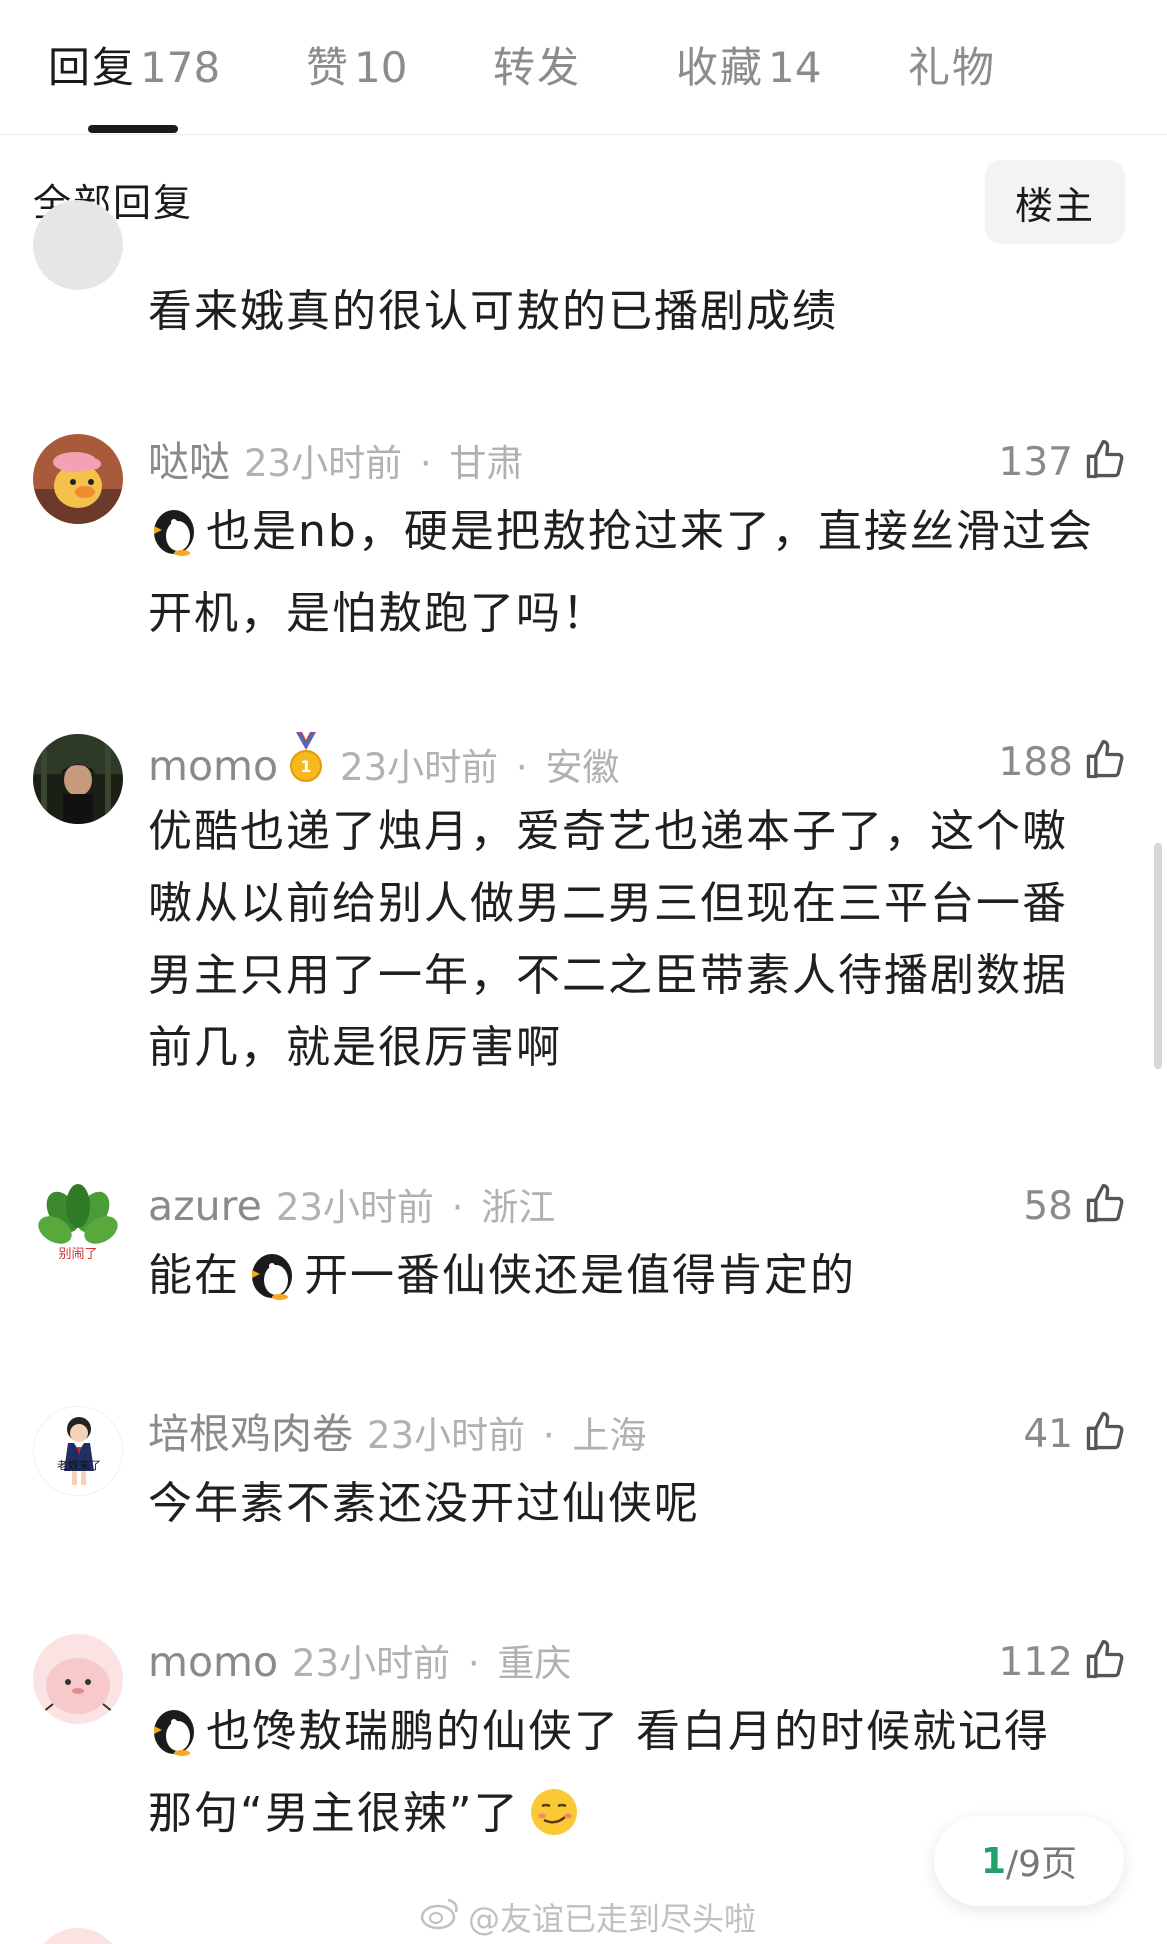 This screenshot has width=1167, height=1944. What do you see at coordinates (1075, 1206) in the screenshot?
I see `like-button: 58` at bounding box center [1075, 1206].